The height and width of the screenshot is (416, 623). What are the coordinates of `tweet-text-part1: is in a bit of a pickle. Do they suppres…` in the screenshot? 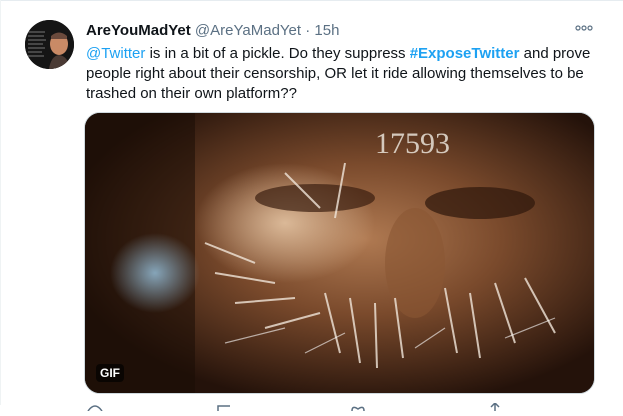 It's located at (277, 53).